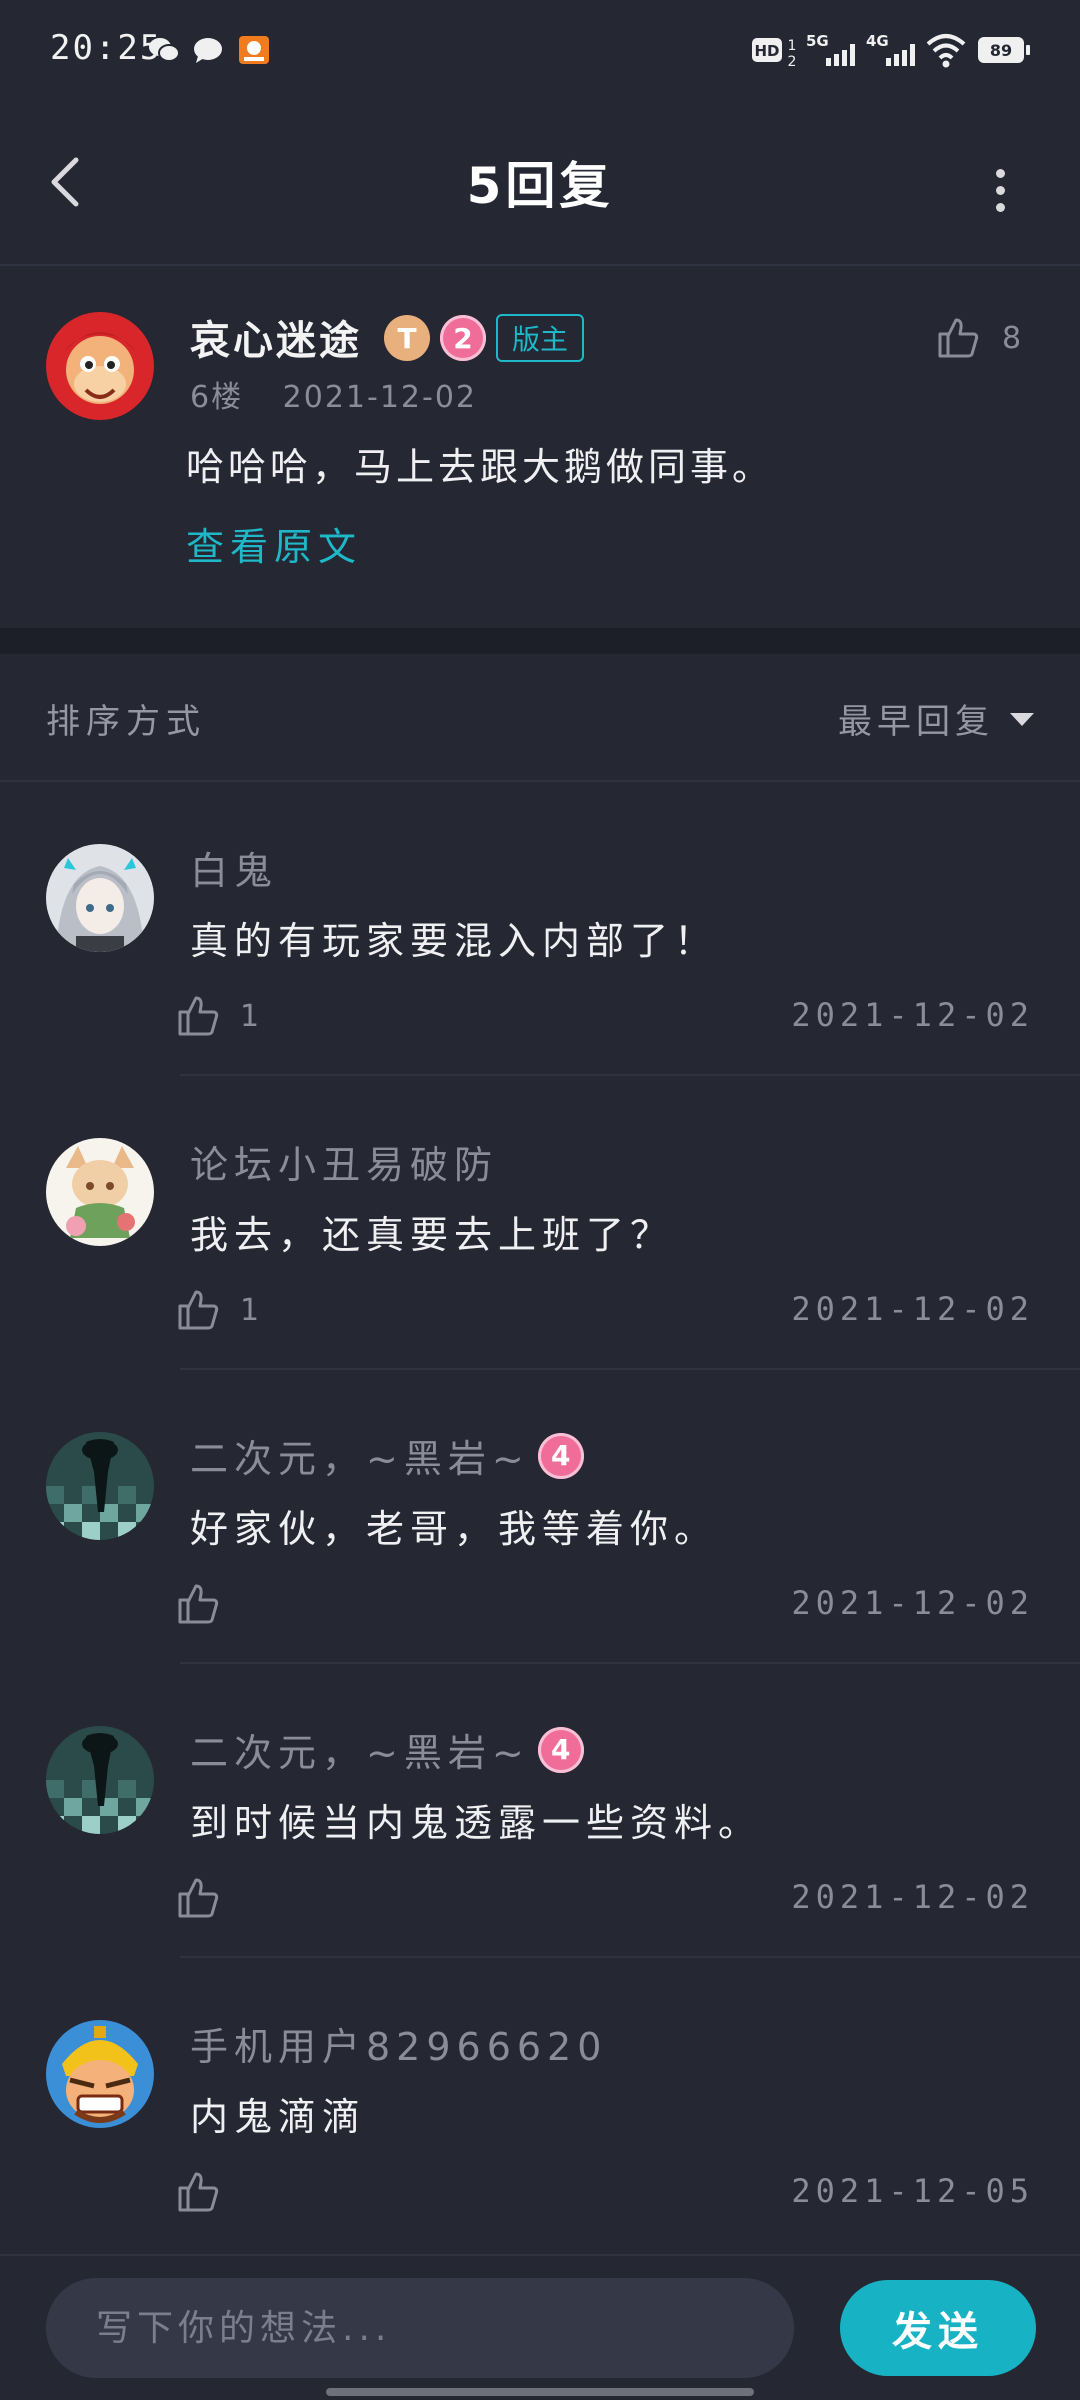 The height and width of the screenshot is (2400, 1080). What do you see at coordinates (432, 1235) in the screenshot?
I see `reply-content: 我去，还真要去上班了？` at bounding box center [432, 1235].